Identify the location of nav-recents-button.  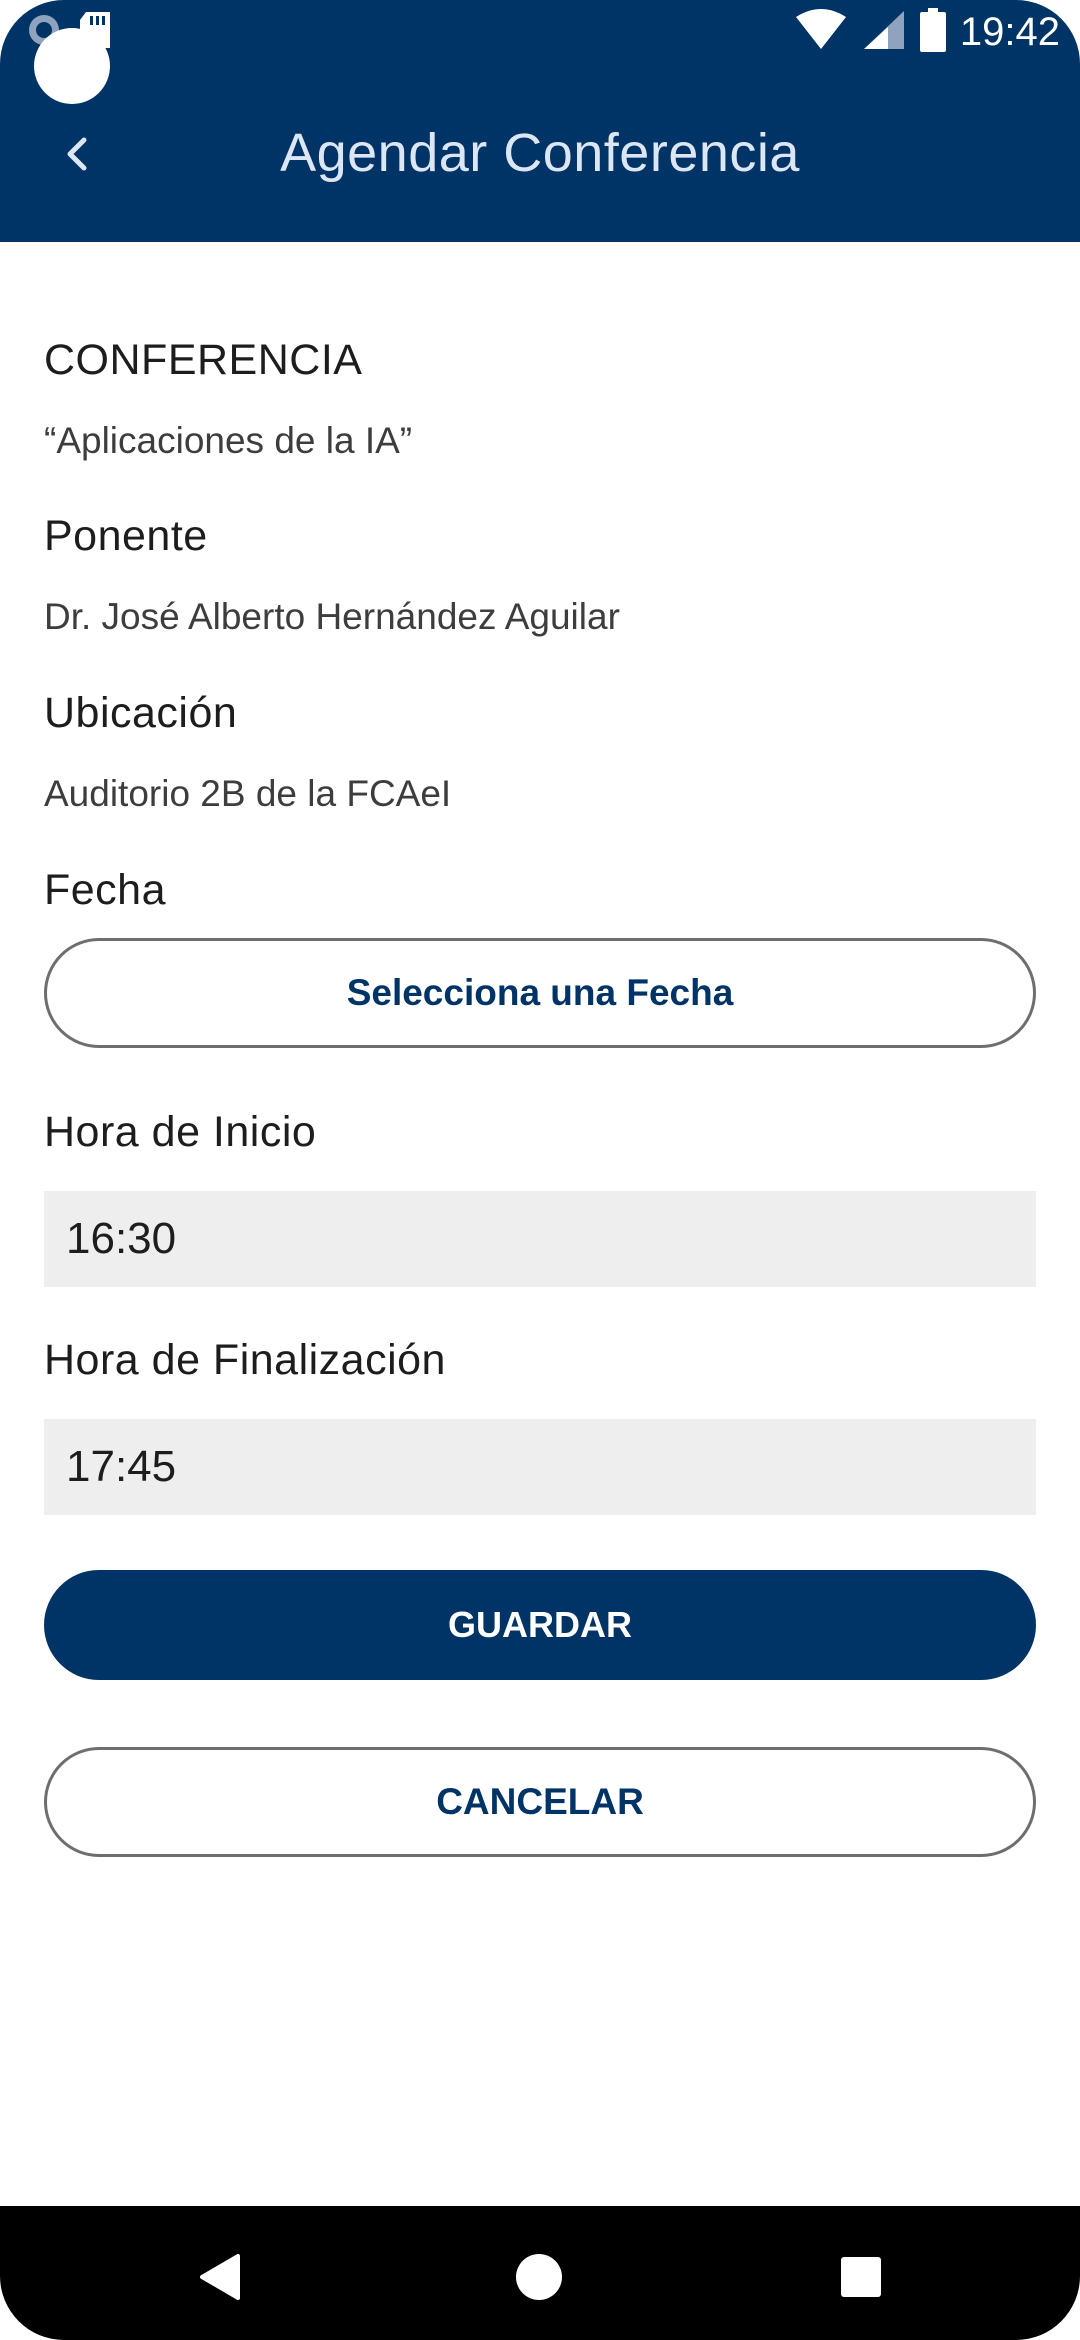
(861, 2279).